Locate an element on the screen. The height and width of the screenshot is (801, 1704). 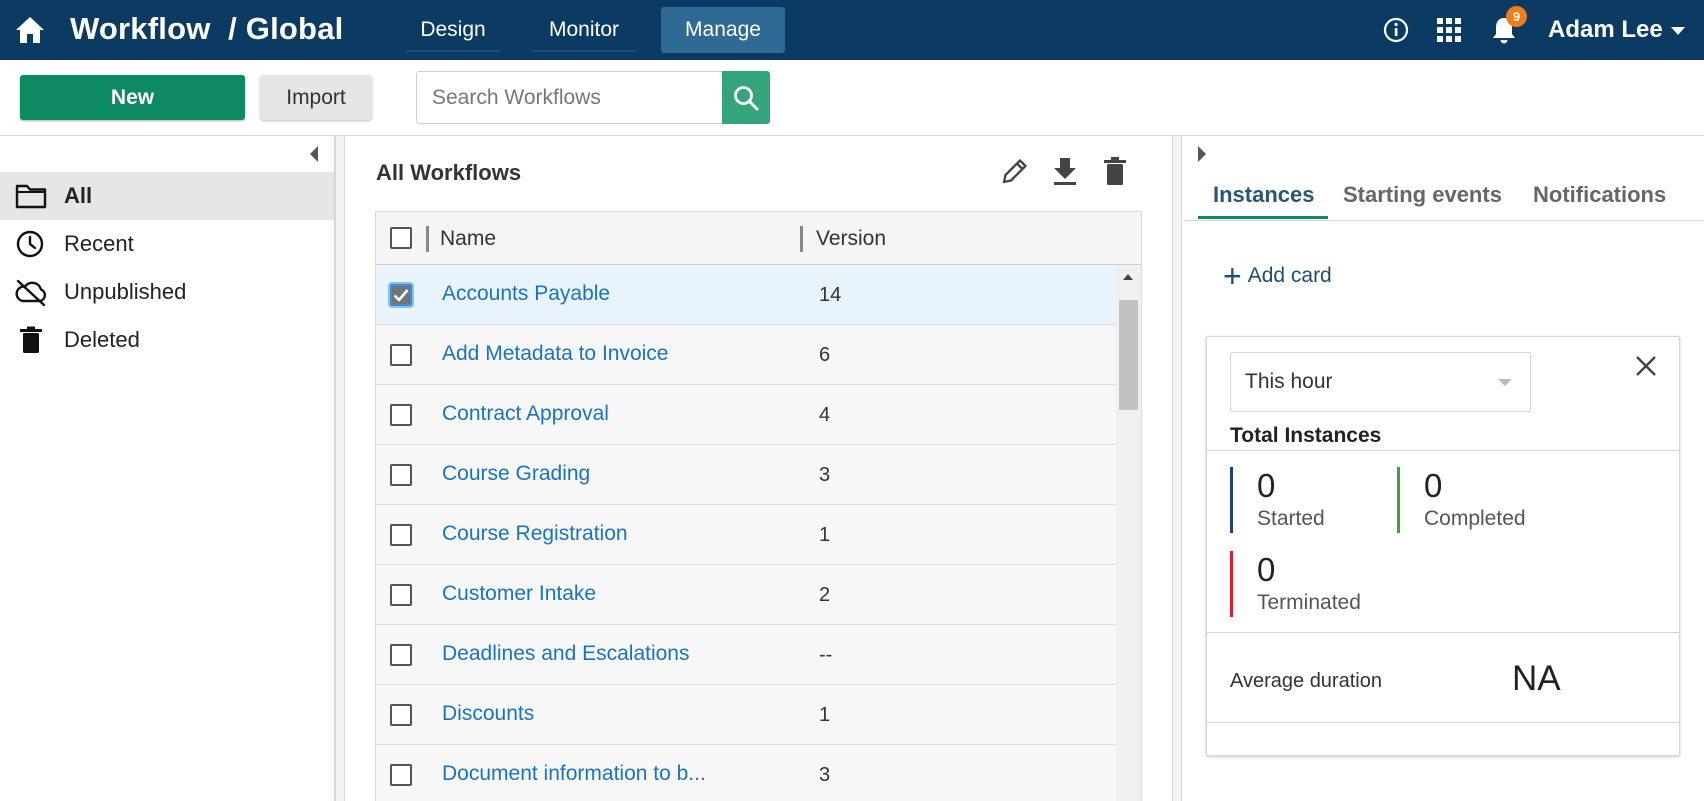
nav-monitor: Monitor is located at coordinates (584, 30).